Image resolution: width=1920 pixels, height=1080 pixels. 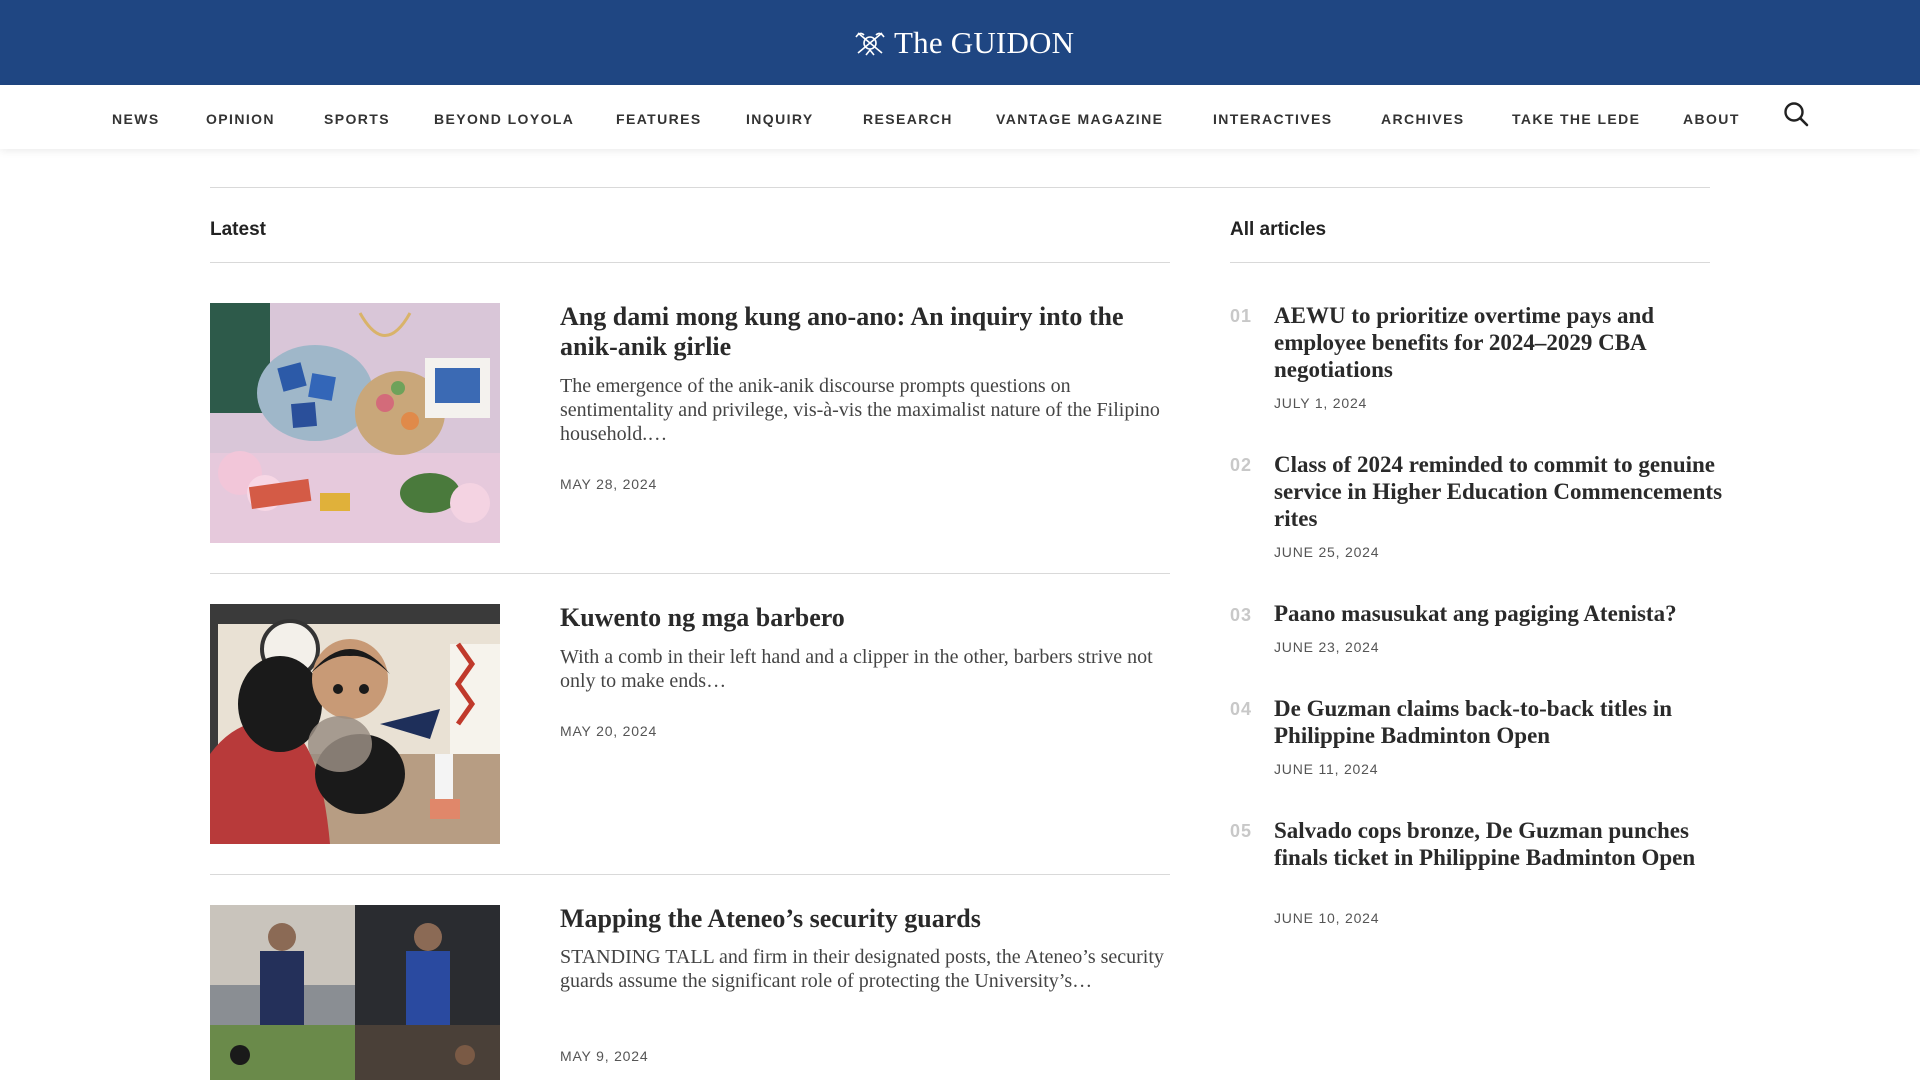 I want to click on article-rank: 03, so click(x=1241, y=615).